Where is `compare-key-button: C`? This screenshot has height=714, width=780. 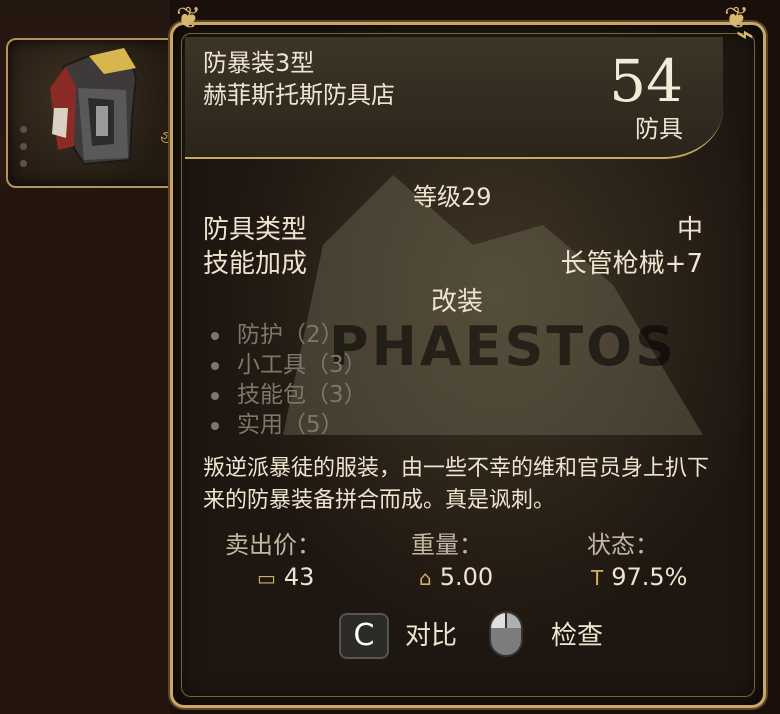 compare-key-button: C is located at coordinates (364, 636).